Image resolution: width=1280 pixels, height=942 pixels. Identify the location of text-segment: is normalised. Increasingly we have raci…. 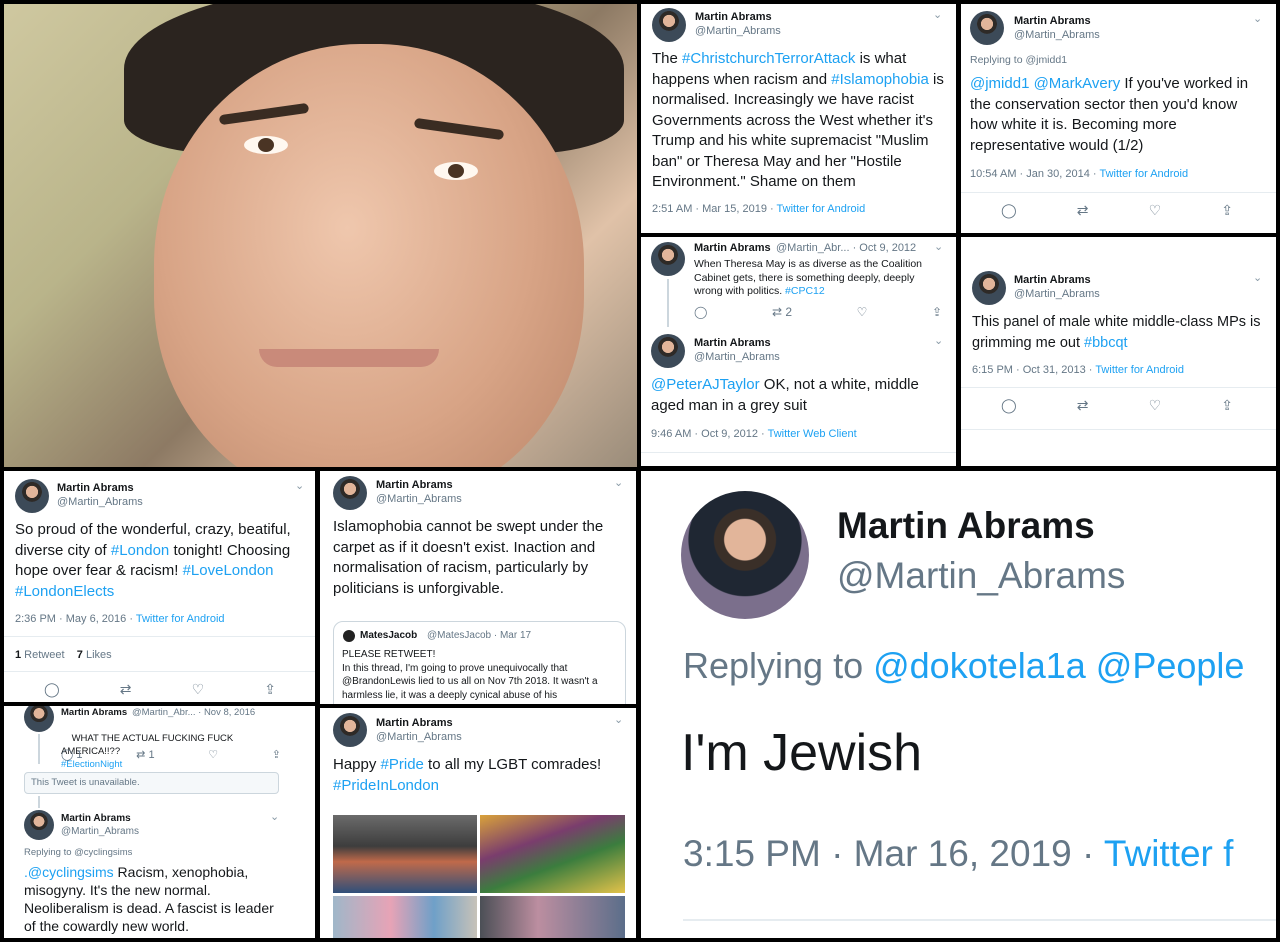
(798, 130).